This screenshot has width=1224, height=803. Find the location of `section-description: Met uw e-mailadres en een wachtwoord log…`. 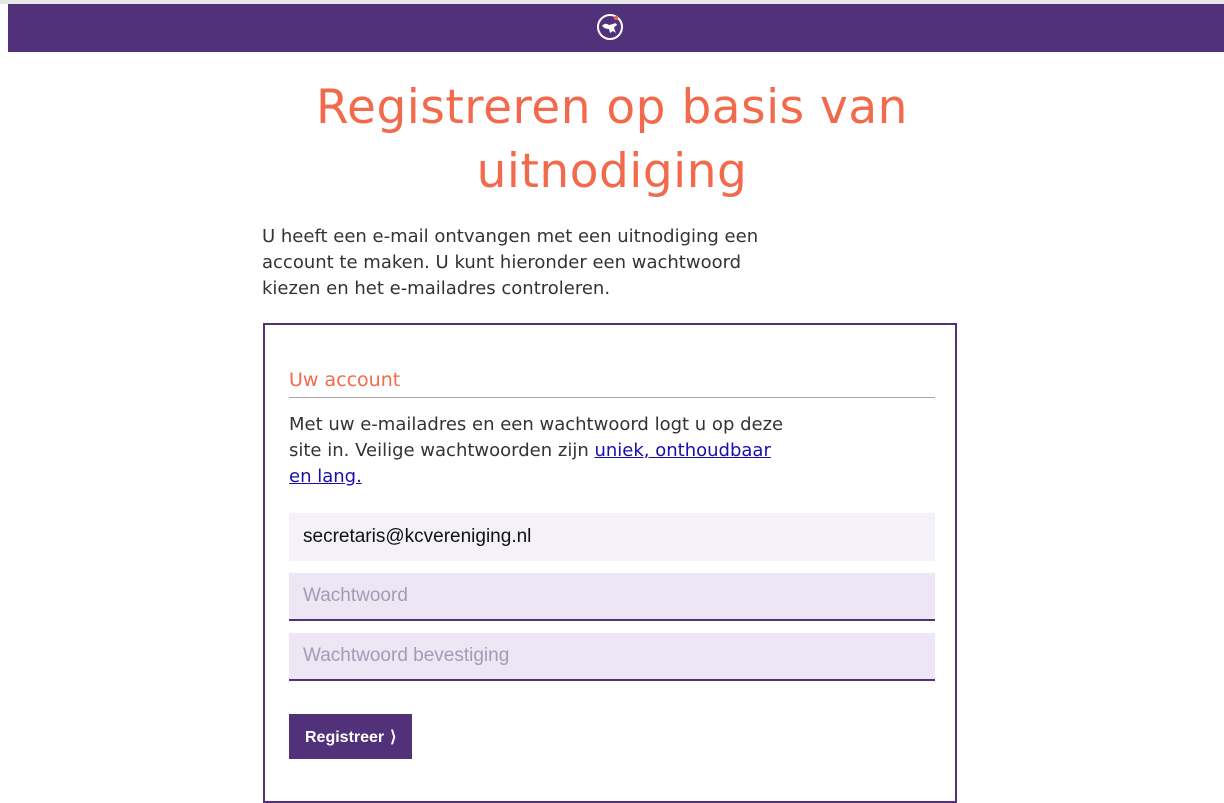

section-description: Met uw e-mailadres en een wachtwoord log… is located at coordinates (539, 451).